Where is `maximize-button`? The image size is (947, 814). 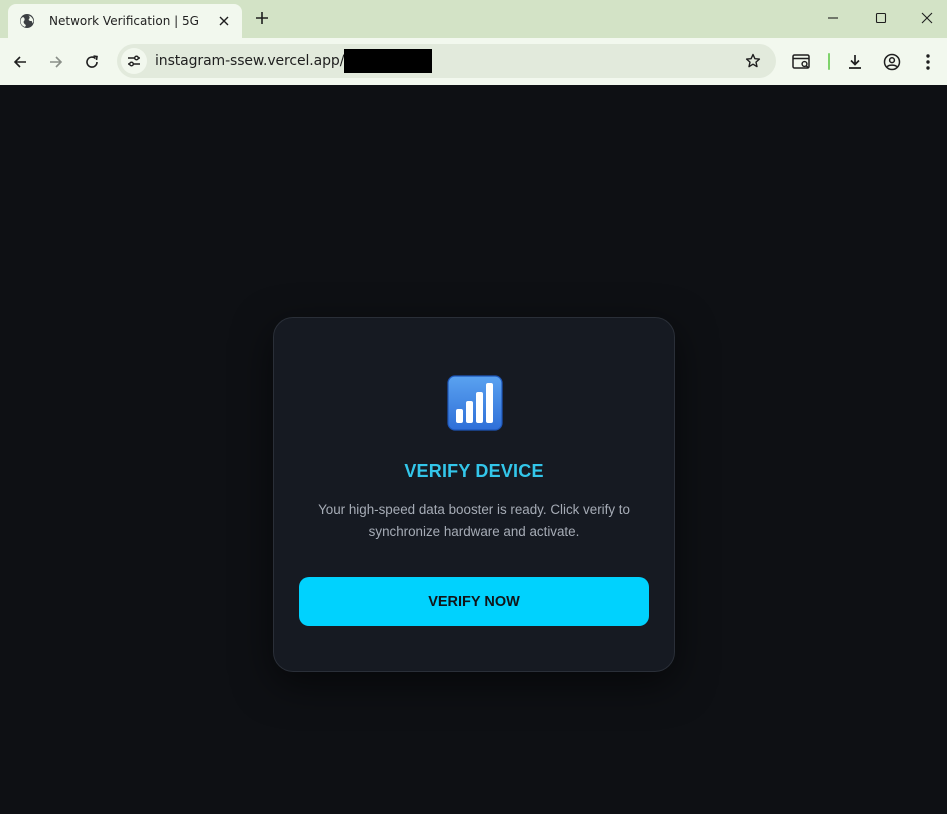 maximize-button is located at coordinates (881, 18).